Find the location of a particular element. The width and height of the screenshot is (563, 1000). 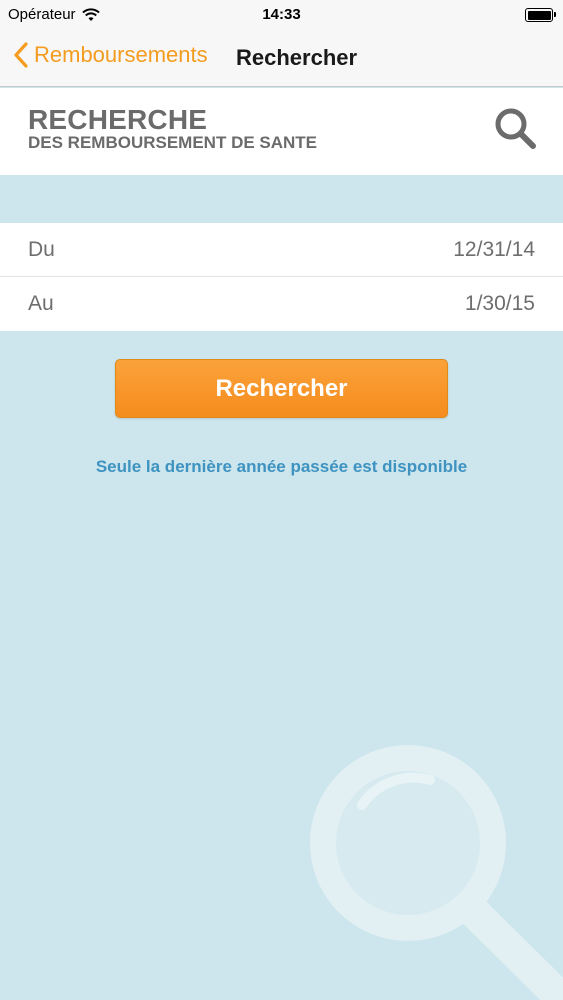

date-range-list: Du 12/31/14 Au 1/30/15 is located at coordinates (281, 277).